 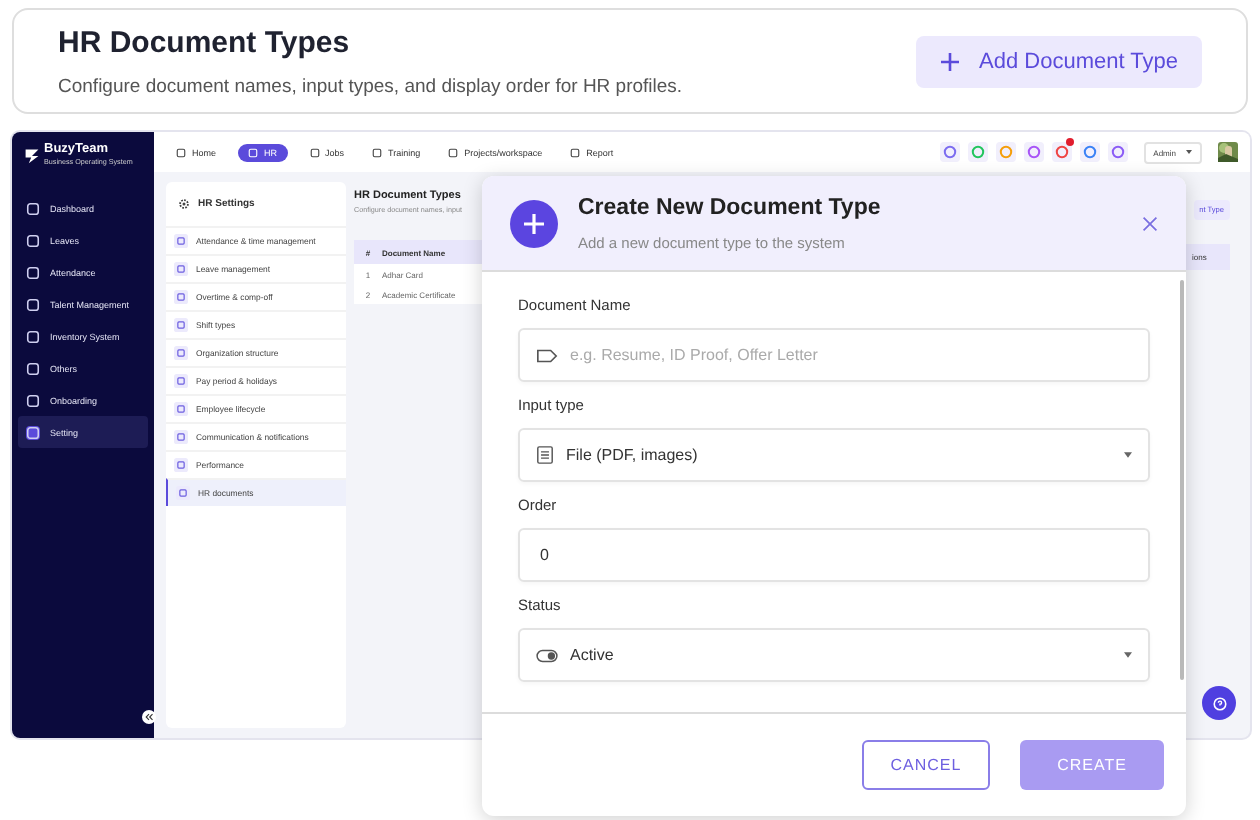 I want to click on toggle-icon, so click(x=547, y=655).